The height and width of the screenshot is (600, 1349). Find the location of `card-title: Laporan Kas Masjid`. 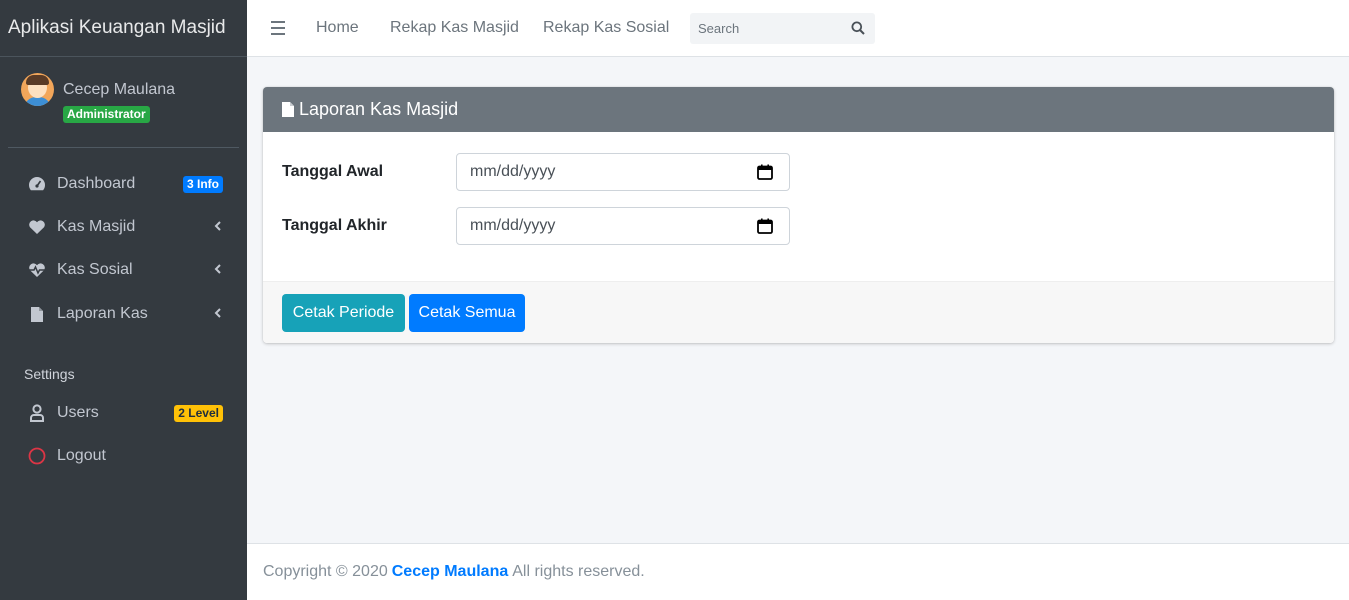

card-title: Laporan Kas Masjid is located at coordinates (379, 109).